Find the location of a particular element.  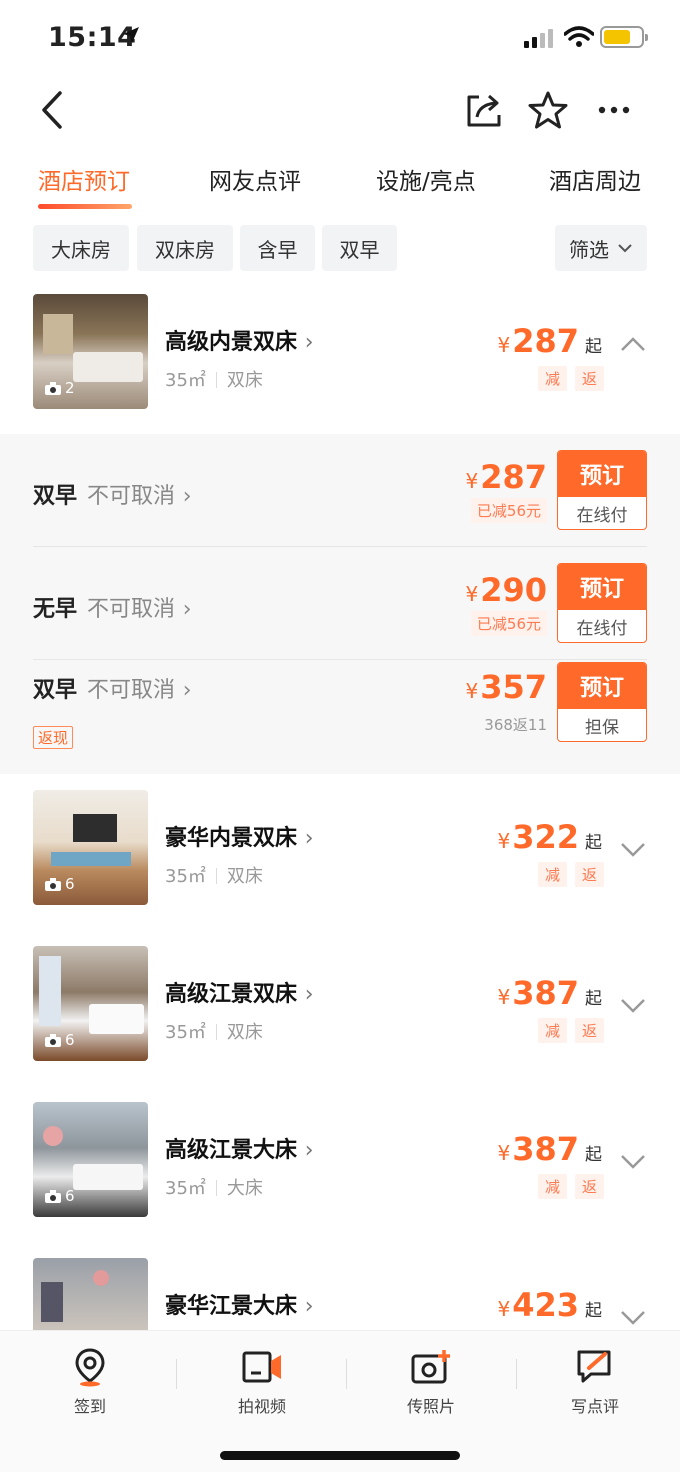

photo-count-value: 2 is located at coordinates (70, 388).